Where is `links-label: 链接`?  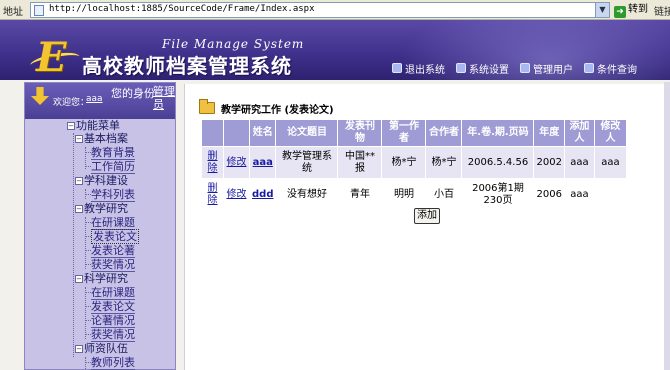
links-label: 链接 is located at coordinates (662, 10).